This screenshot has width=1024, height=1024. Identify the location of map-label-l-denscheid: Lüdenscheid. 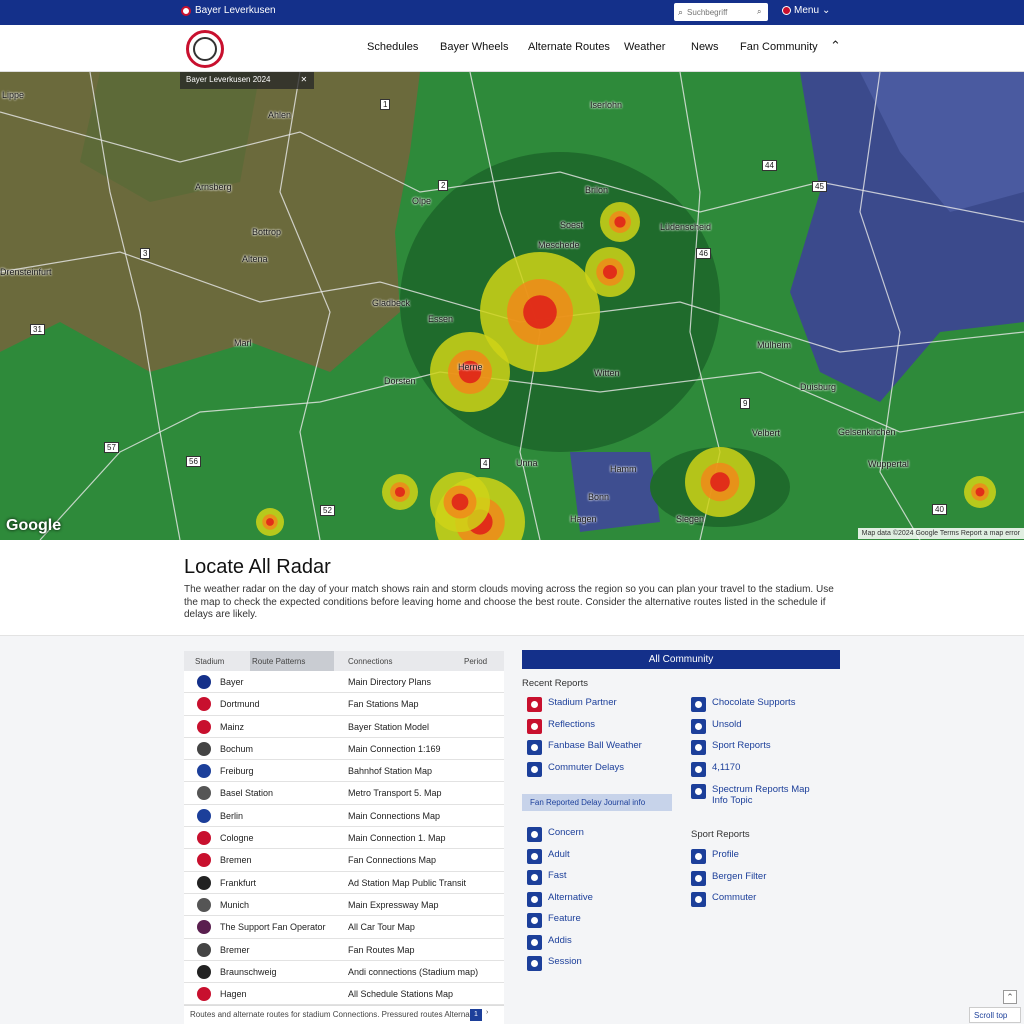
(685, 227).